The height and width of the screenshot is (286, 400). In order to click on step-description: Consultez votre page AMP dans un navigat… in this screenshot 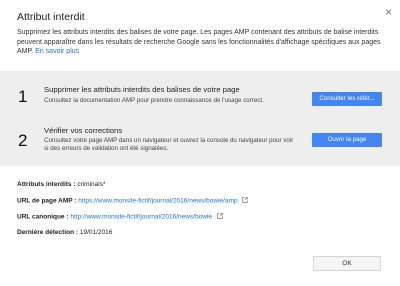, I will do `click(169, 144)`.